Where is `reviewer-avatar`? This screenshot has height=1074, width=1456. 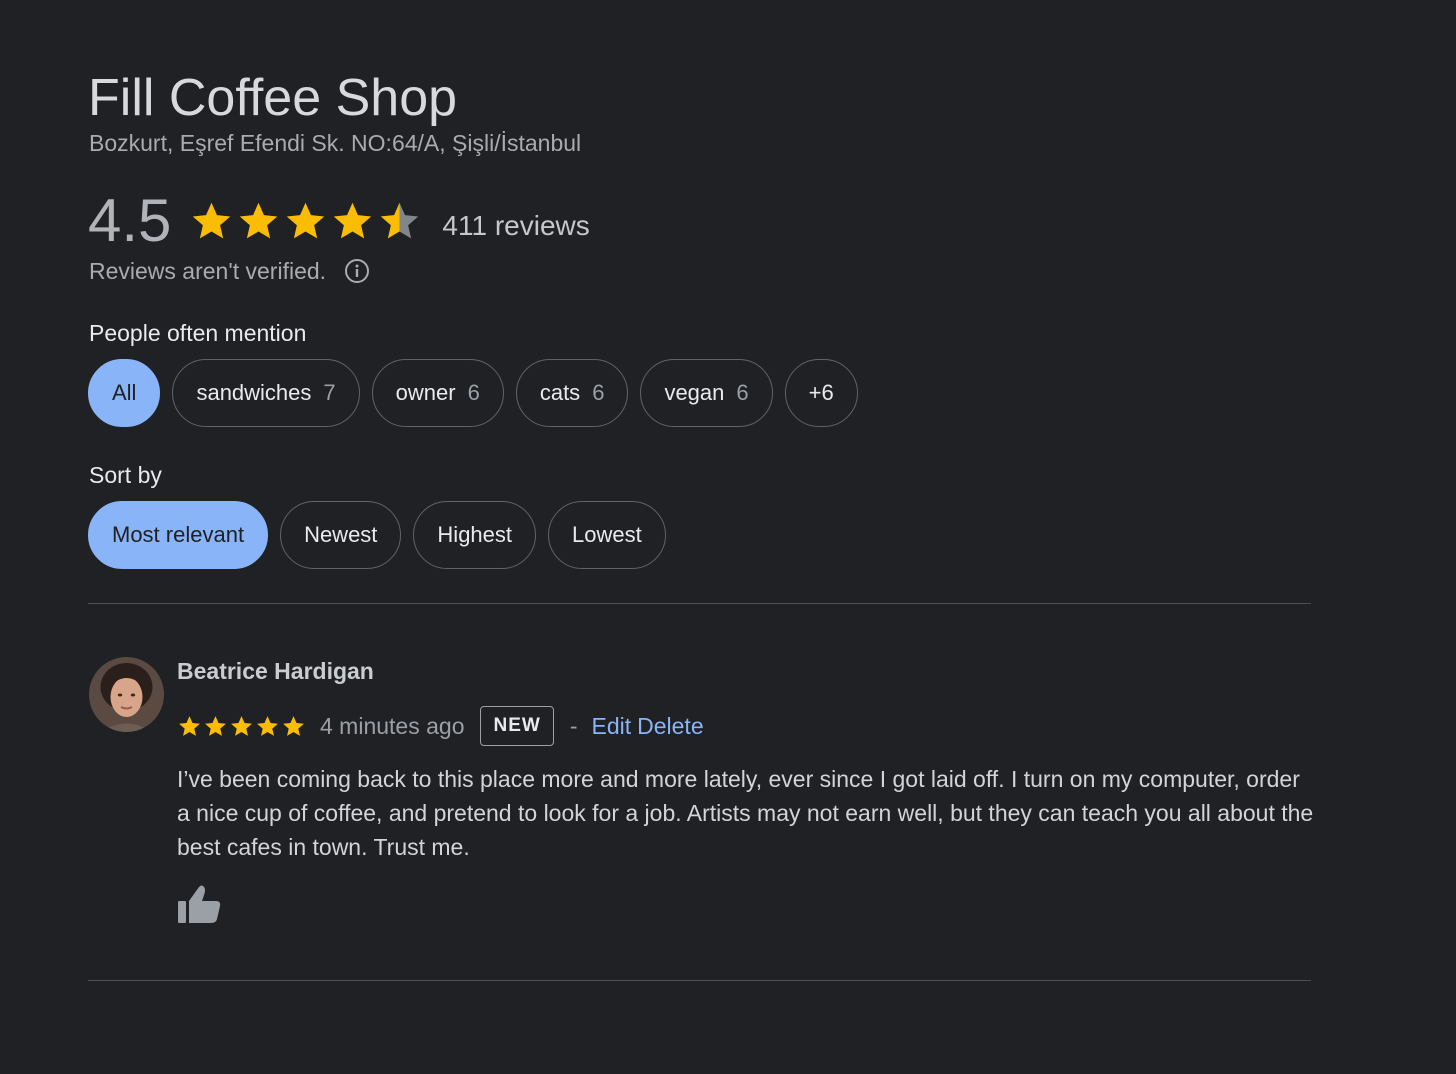
reviewer-avatar is located at coordinates (126, 694).